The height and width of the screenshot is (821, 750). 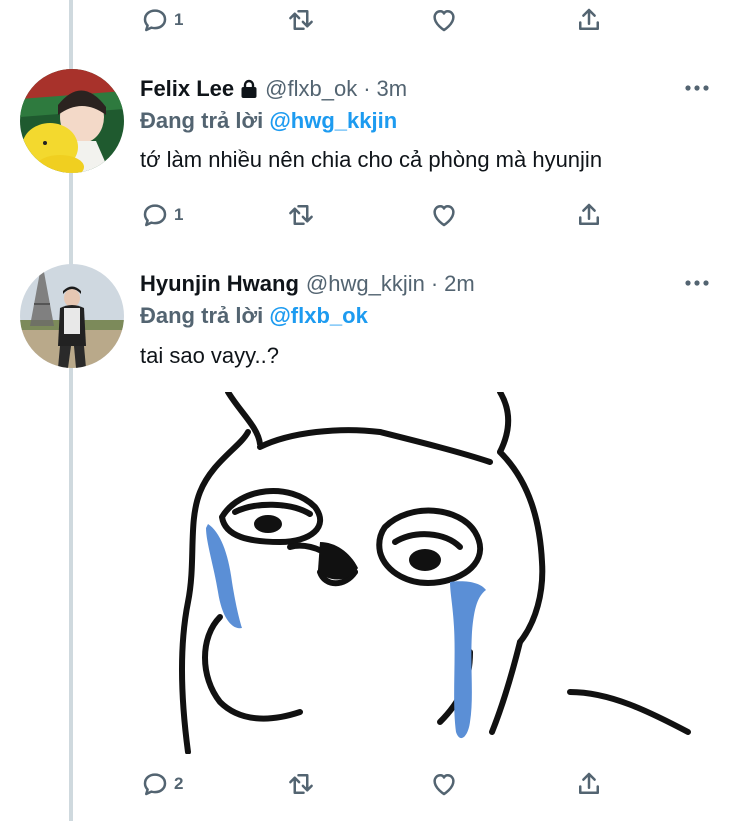 I want to click on tweet-header: Hyunjin Hwang @hwg_kkjin · 2m, so click(x=307, y=284).